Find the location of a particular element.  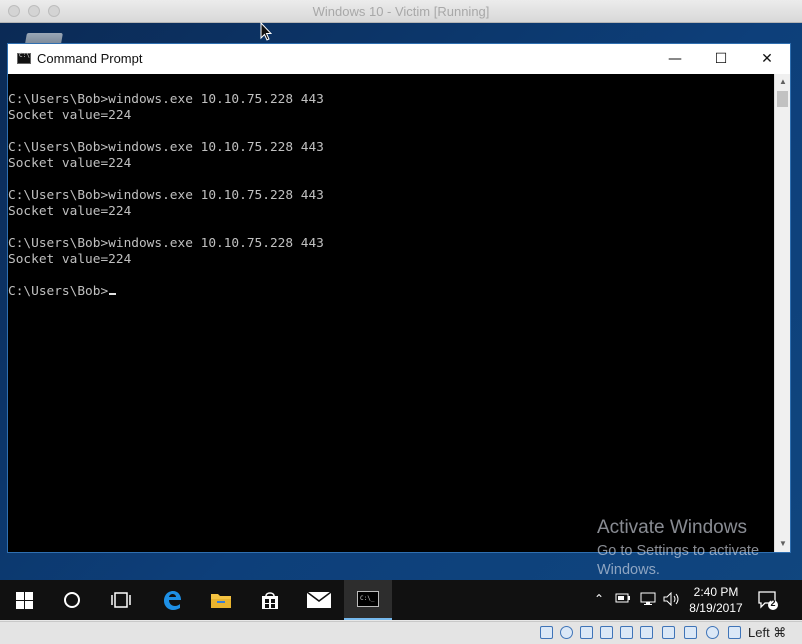

text-cursor is located at coordinates (113, 294).